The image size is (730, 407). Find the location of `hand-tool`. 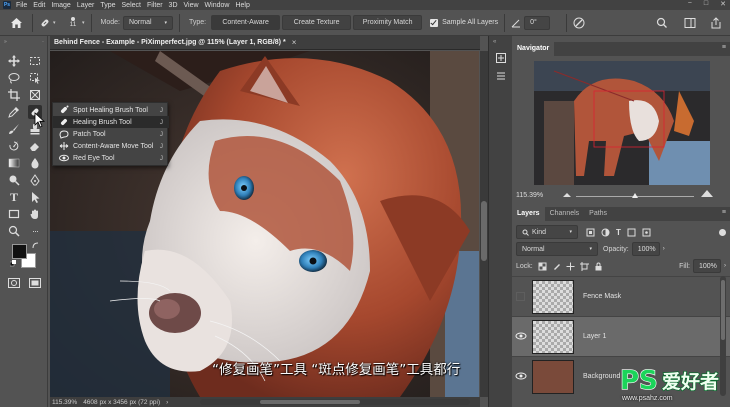

hand-tool is located at coordinates (35, 214).